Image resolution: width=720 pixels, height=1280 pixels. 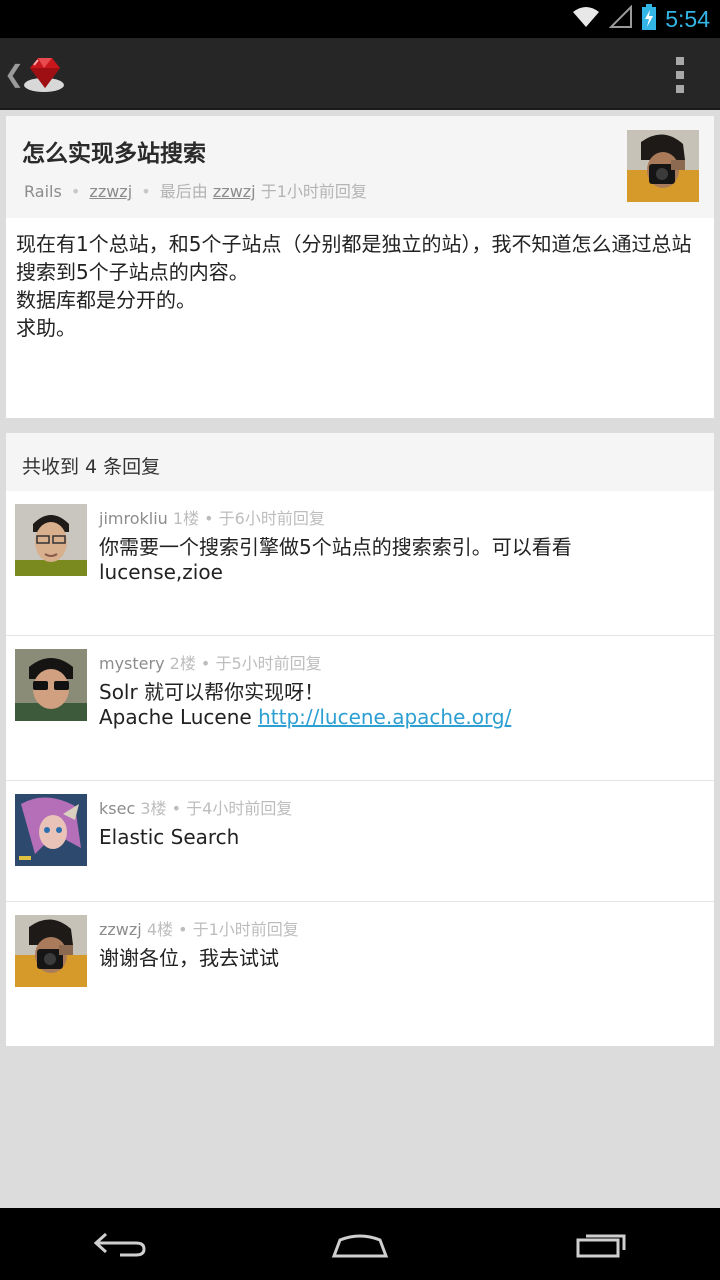 I want to click on reply-floor-time: 3楼 • 于4小时前回复, so click(x=216, y=808).